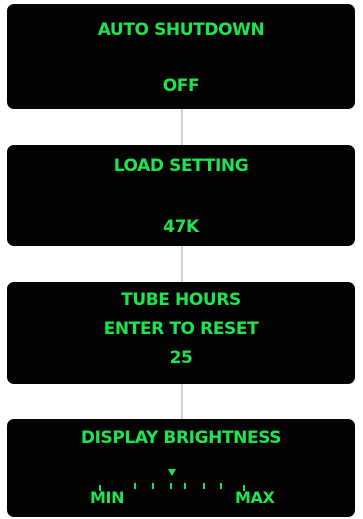 The image size is (363, 519). What do you see at coordinates (181, 30) in the screenshot?
I see `auto-shutdown-title: AUTO SHUTDOWN` at bounding box center [181, 30].